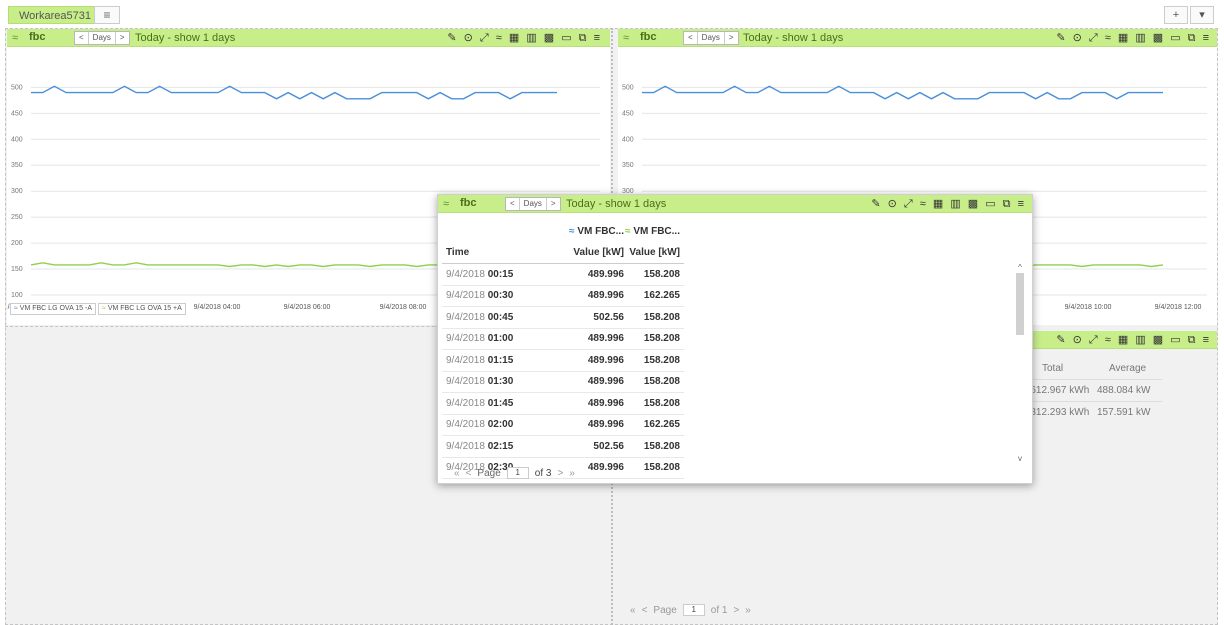  Describe the element at coordinates (563, 318) in the screenshot. I see `table-row: 9/4/2018 00:45 502.56 158.208` at that location.